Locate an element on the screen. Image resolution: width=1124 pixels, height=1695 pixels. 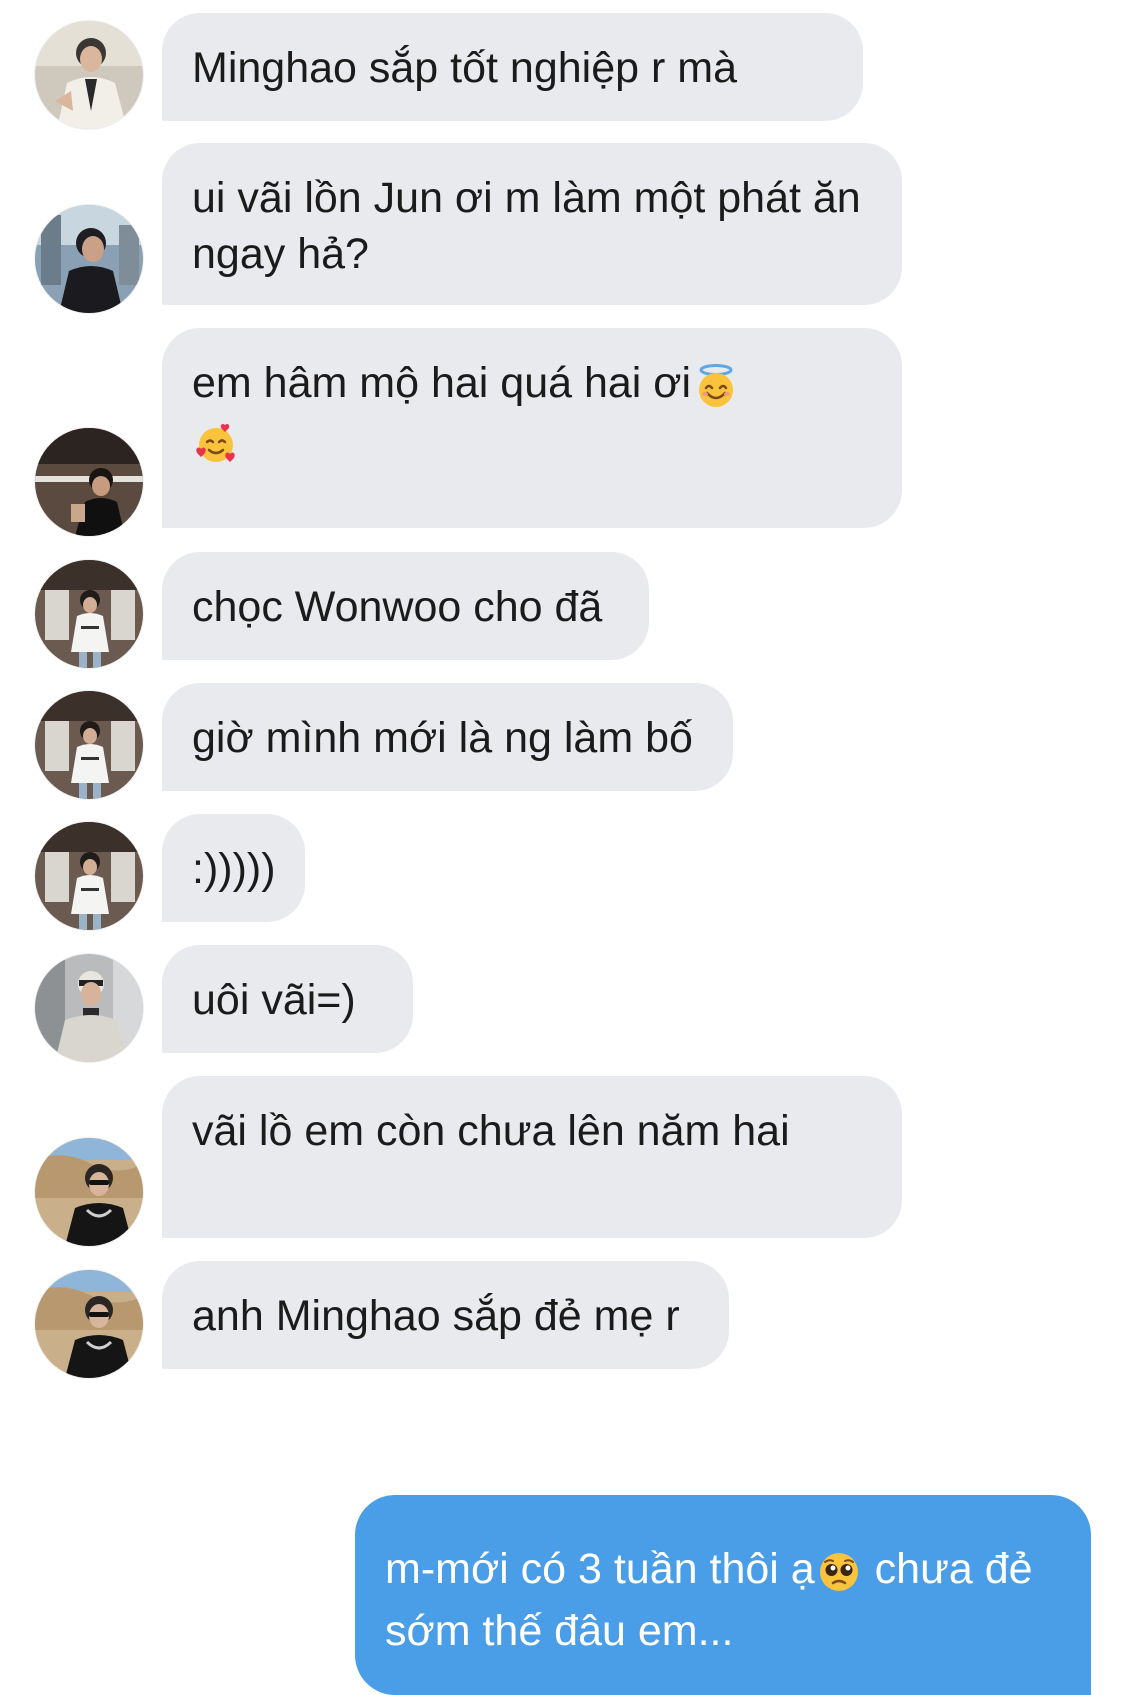
smiling-face-with-halo-emoji is located at coordinates (716, 385).